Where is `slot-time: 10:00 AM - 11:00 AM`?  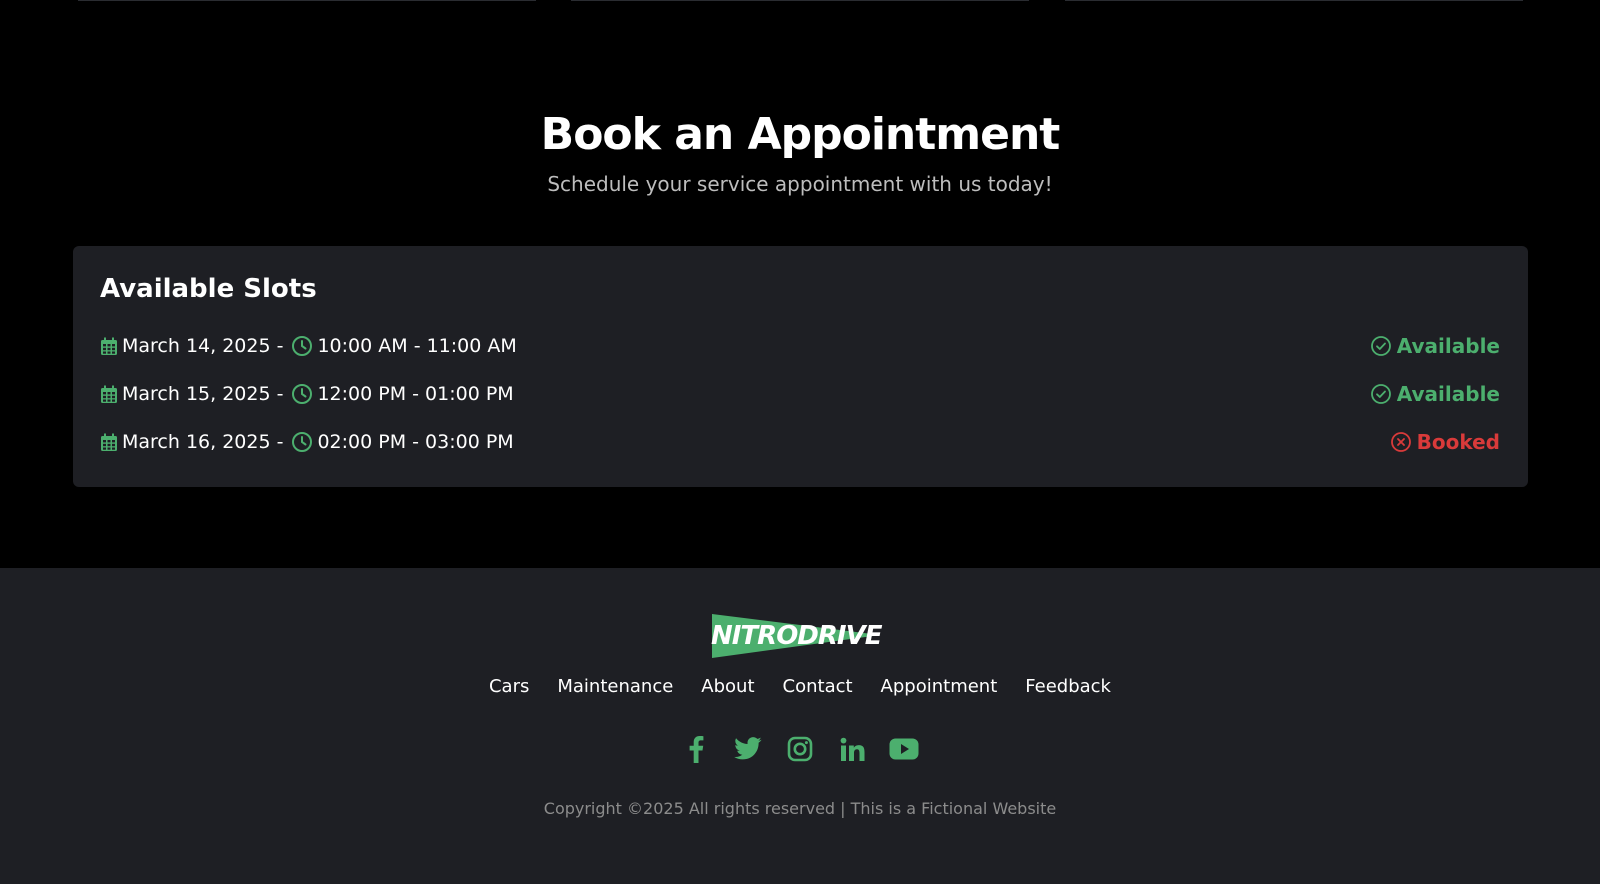 slot-time: 10:00 AM - 11:00 AM is located at coordinates (417, 346).